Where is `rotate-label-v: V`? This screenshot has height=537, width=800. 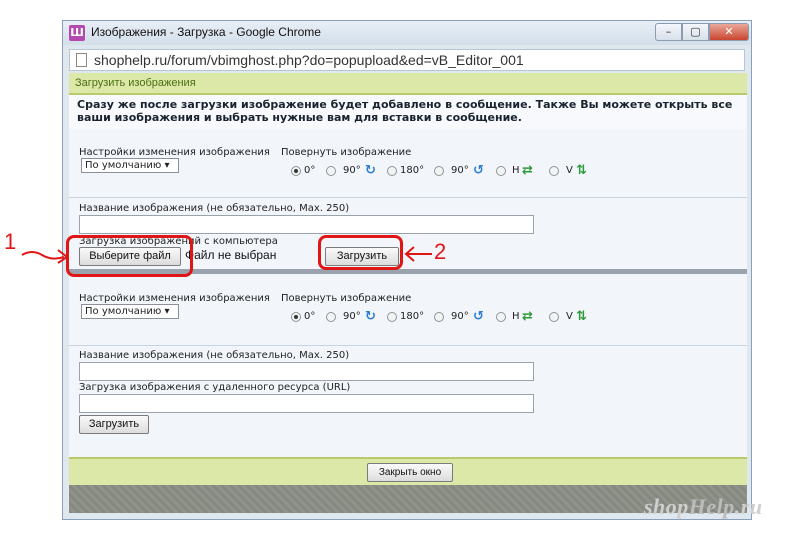 rotate-label-v: V is located at coordinates (569, 170).